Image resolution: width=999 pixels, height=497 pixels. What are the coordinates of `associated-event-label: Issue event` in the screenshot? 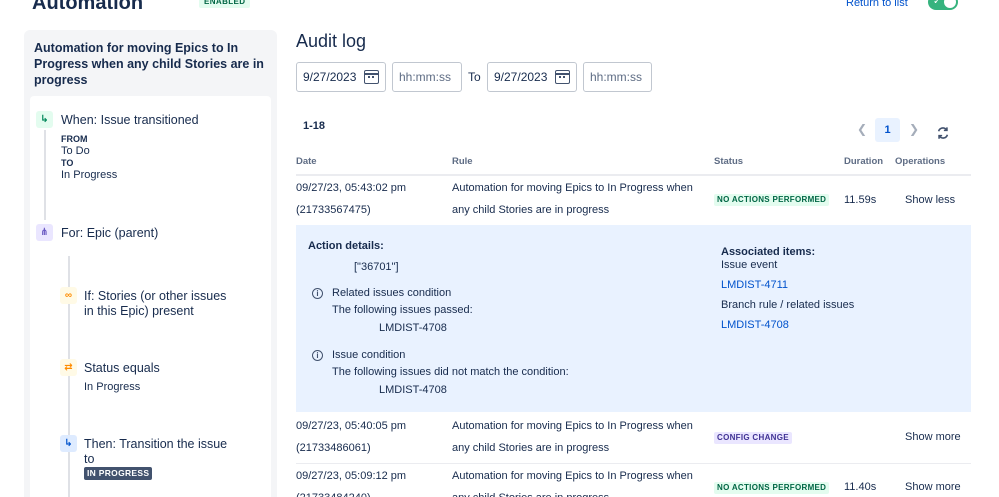 It's located at (749, 265).